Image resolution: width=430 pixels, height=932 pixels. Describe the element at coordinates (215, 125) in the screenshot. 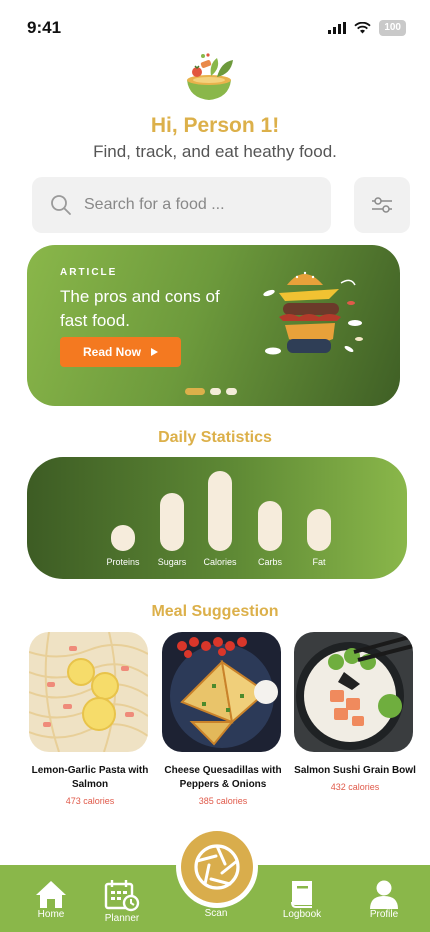

I see `greeting-title: Hi, Person 1!` at that location.